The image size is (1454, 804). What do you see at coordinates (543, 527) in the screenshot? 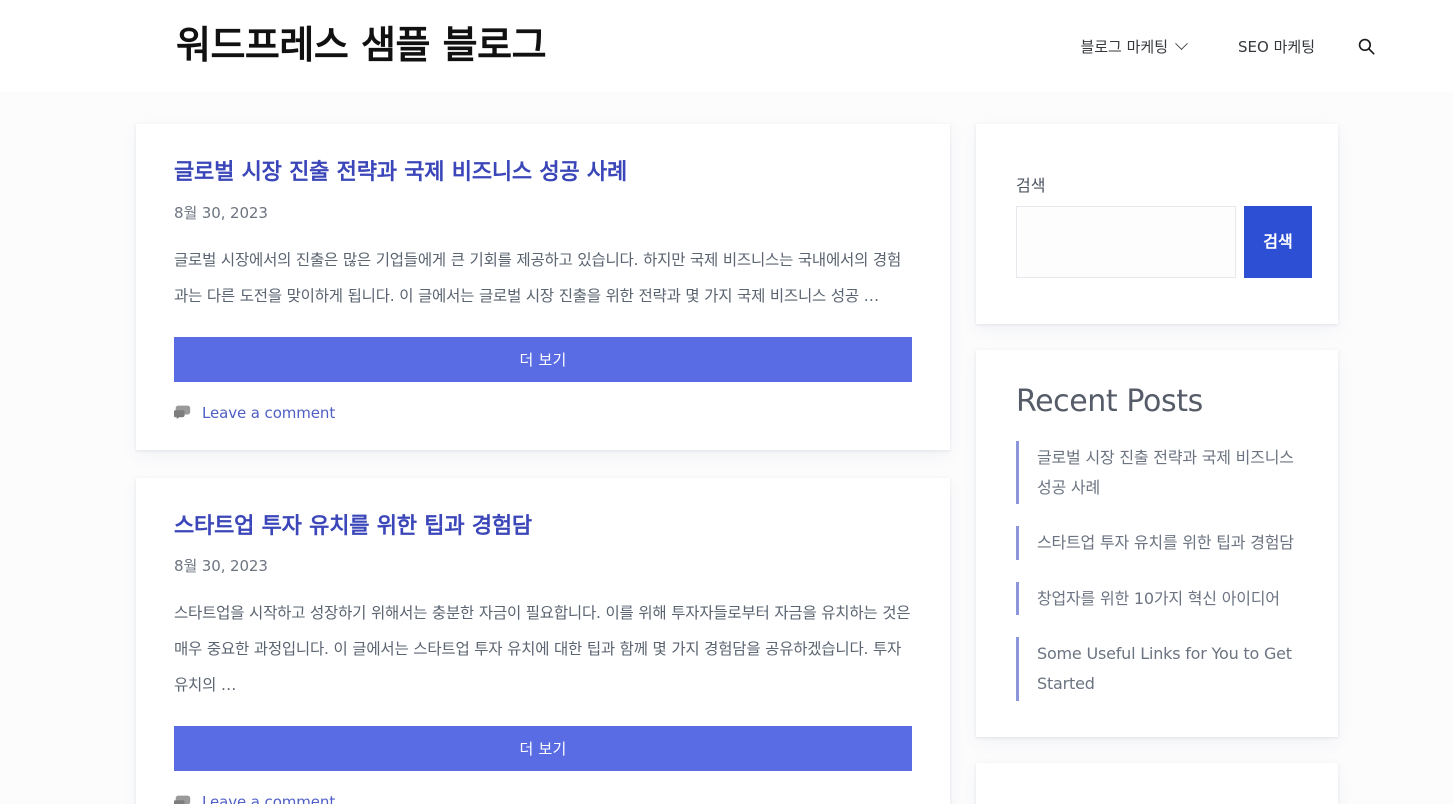
I see `post-title-link: 스타트업 투자 유치를 위한 팁과 경험담` at bounding box center [543, 527].